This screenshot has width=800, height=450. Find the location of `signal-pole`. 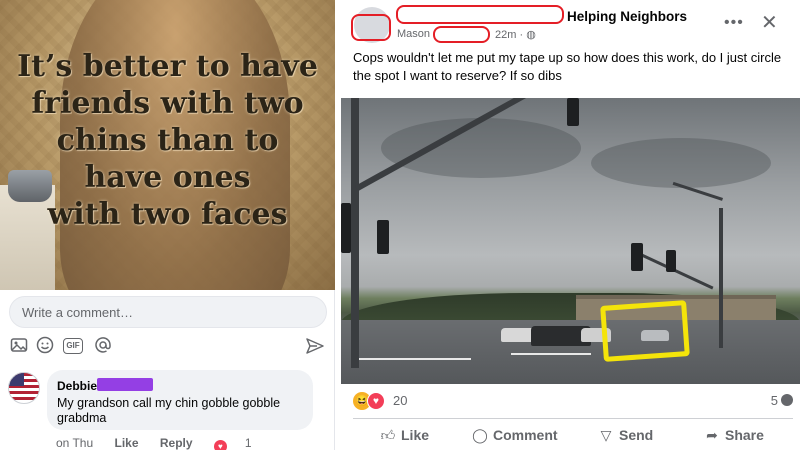

signal-pole is located at coordinates (355, 233).